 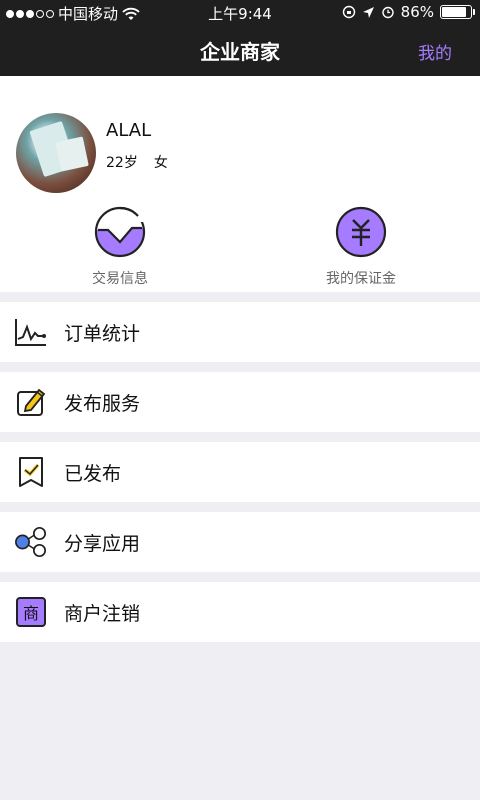 What do you see at coordinates (56, 153) in the screenshot?
I see `avatar` at bounding box center [56, 153].